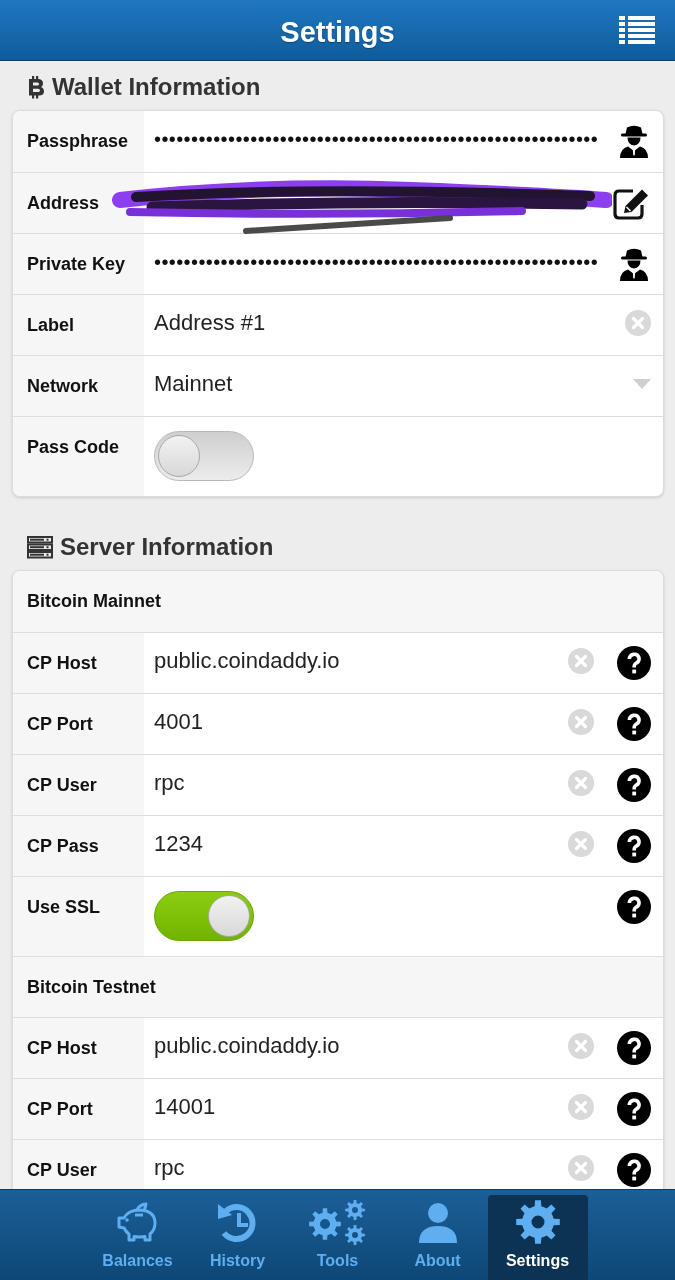 The height and width of the screenshot is (1280, 675). What do you see at coordinates (78, 846) in the screenshot?
I see `field-label: CP Pass` at bounding box center [78, 846].